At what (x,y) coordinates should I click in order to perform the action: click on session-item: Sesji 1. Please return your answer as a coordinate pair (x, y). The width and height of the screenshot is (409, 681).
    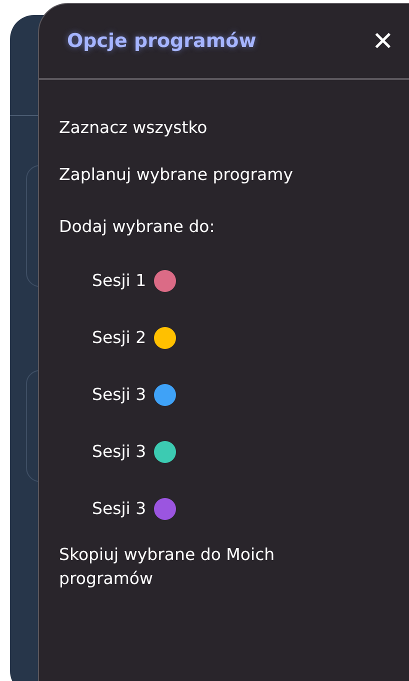
    Looking at the image, I should click on (119, 280).